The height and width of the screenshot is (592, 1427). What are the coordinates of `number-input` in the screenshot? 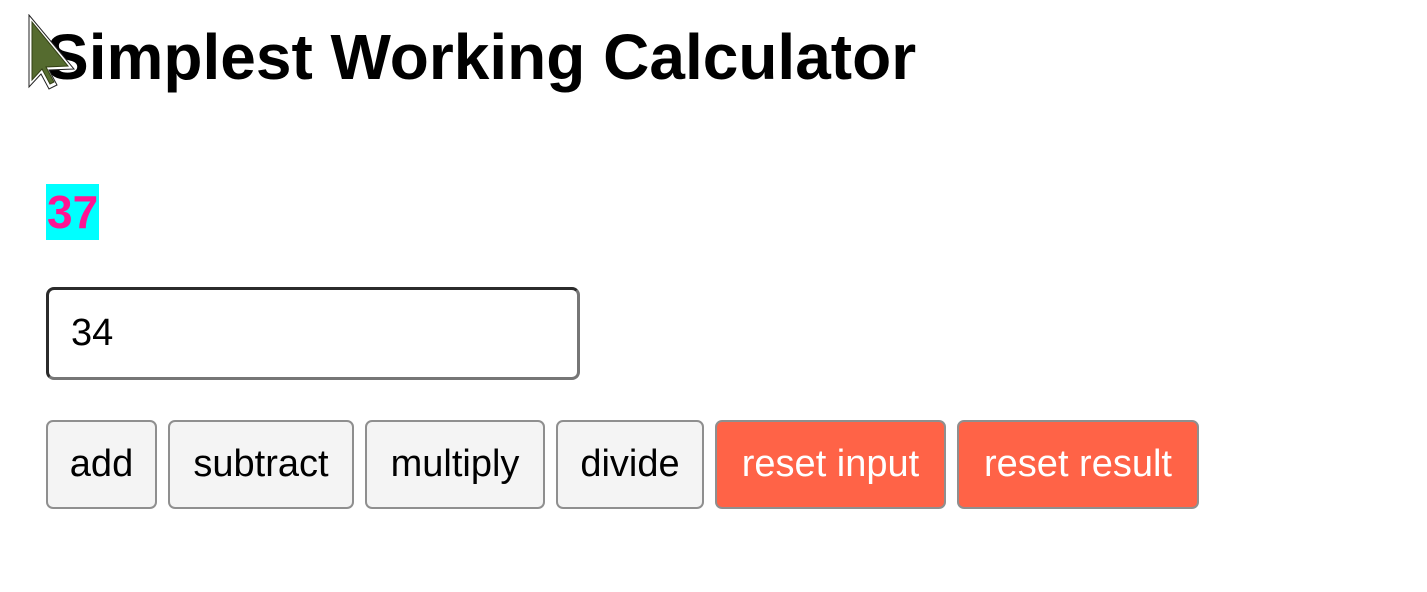 It's located at (313, 333).